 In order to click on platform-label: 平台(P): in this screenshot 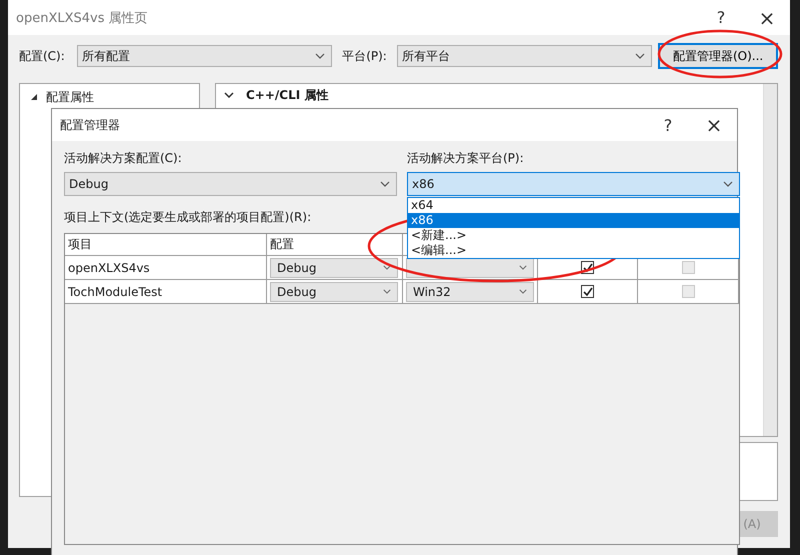, I will do `click(364, 56)`.